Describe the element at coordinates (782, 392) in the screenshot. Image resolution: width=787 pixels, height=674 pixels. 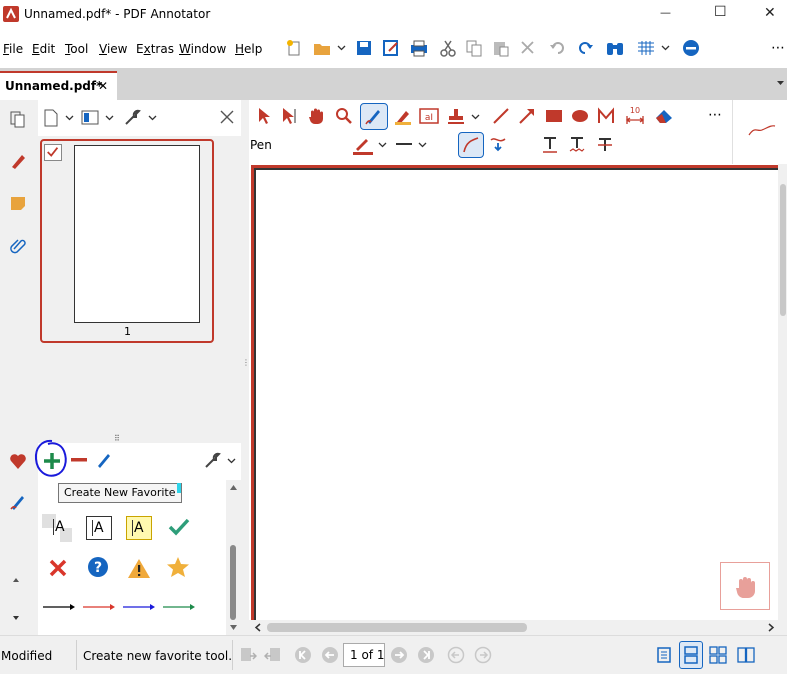
I see `document-vscrollbar` at that location.